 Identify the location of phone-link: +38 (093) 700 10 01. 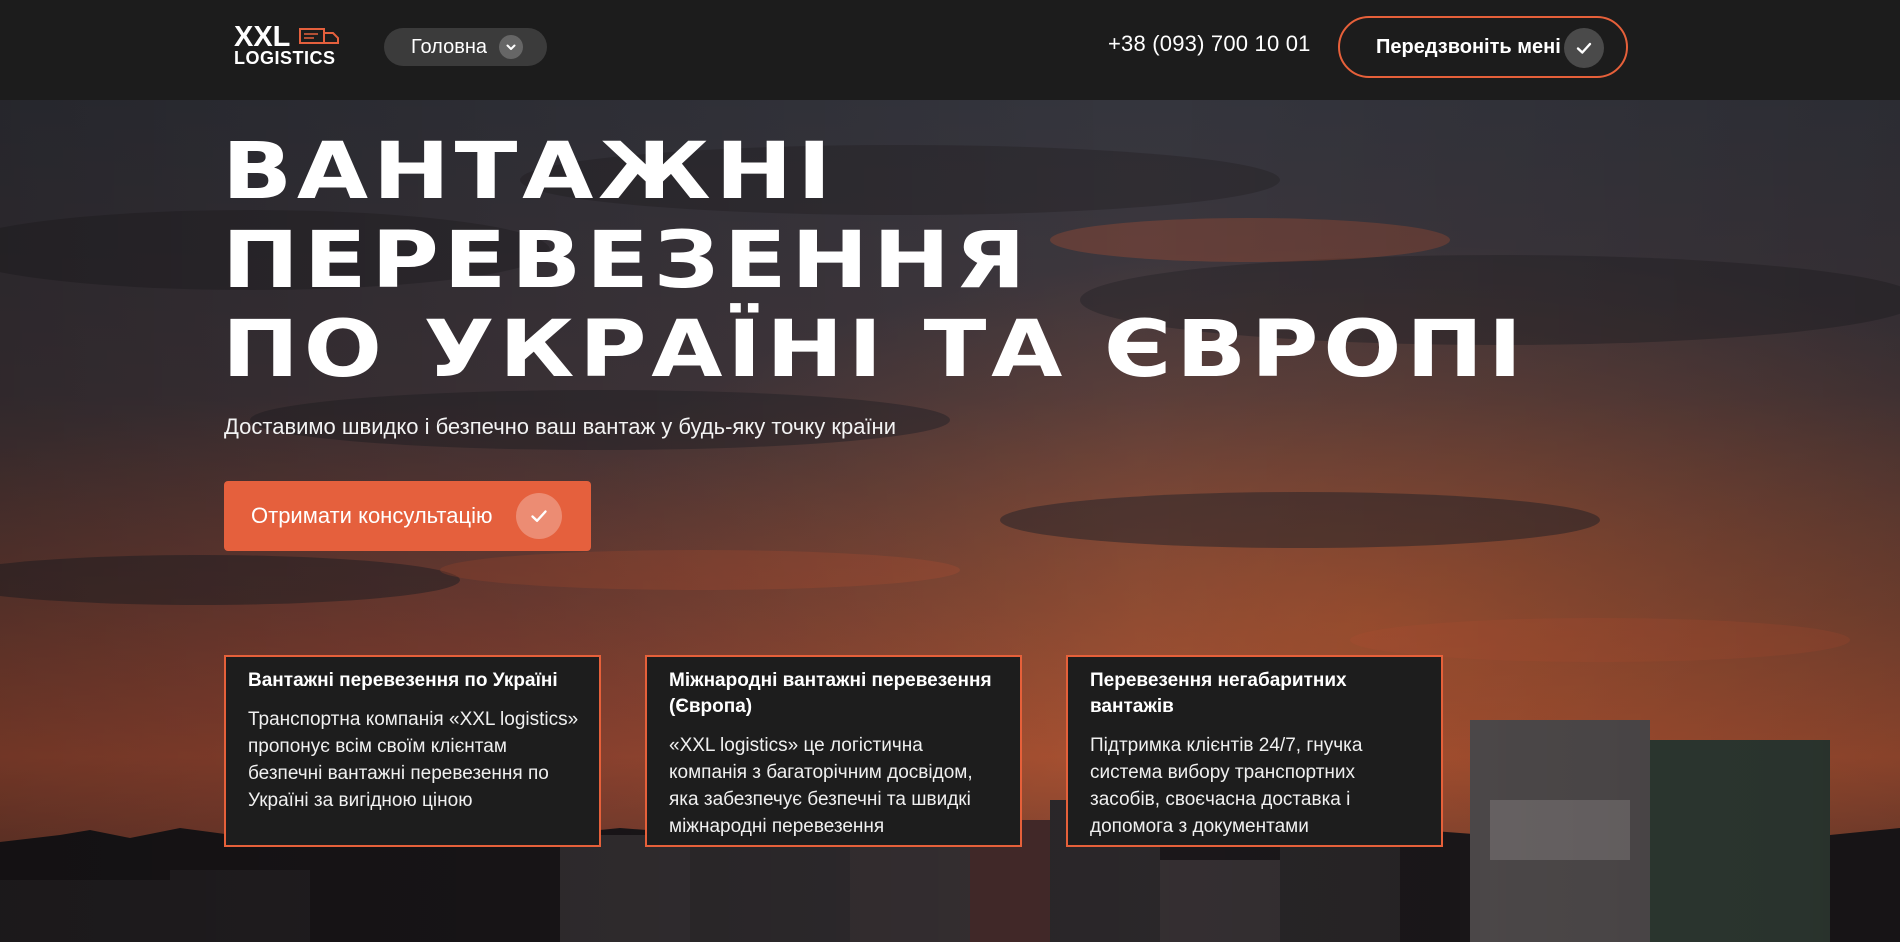
(1209, 44).